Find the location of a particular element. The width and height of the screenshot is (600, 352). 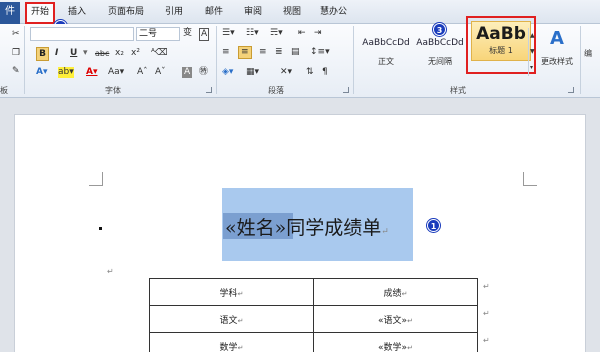

numbering-icon: ☷▾ is located at coordinates (252, 33).